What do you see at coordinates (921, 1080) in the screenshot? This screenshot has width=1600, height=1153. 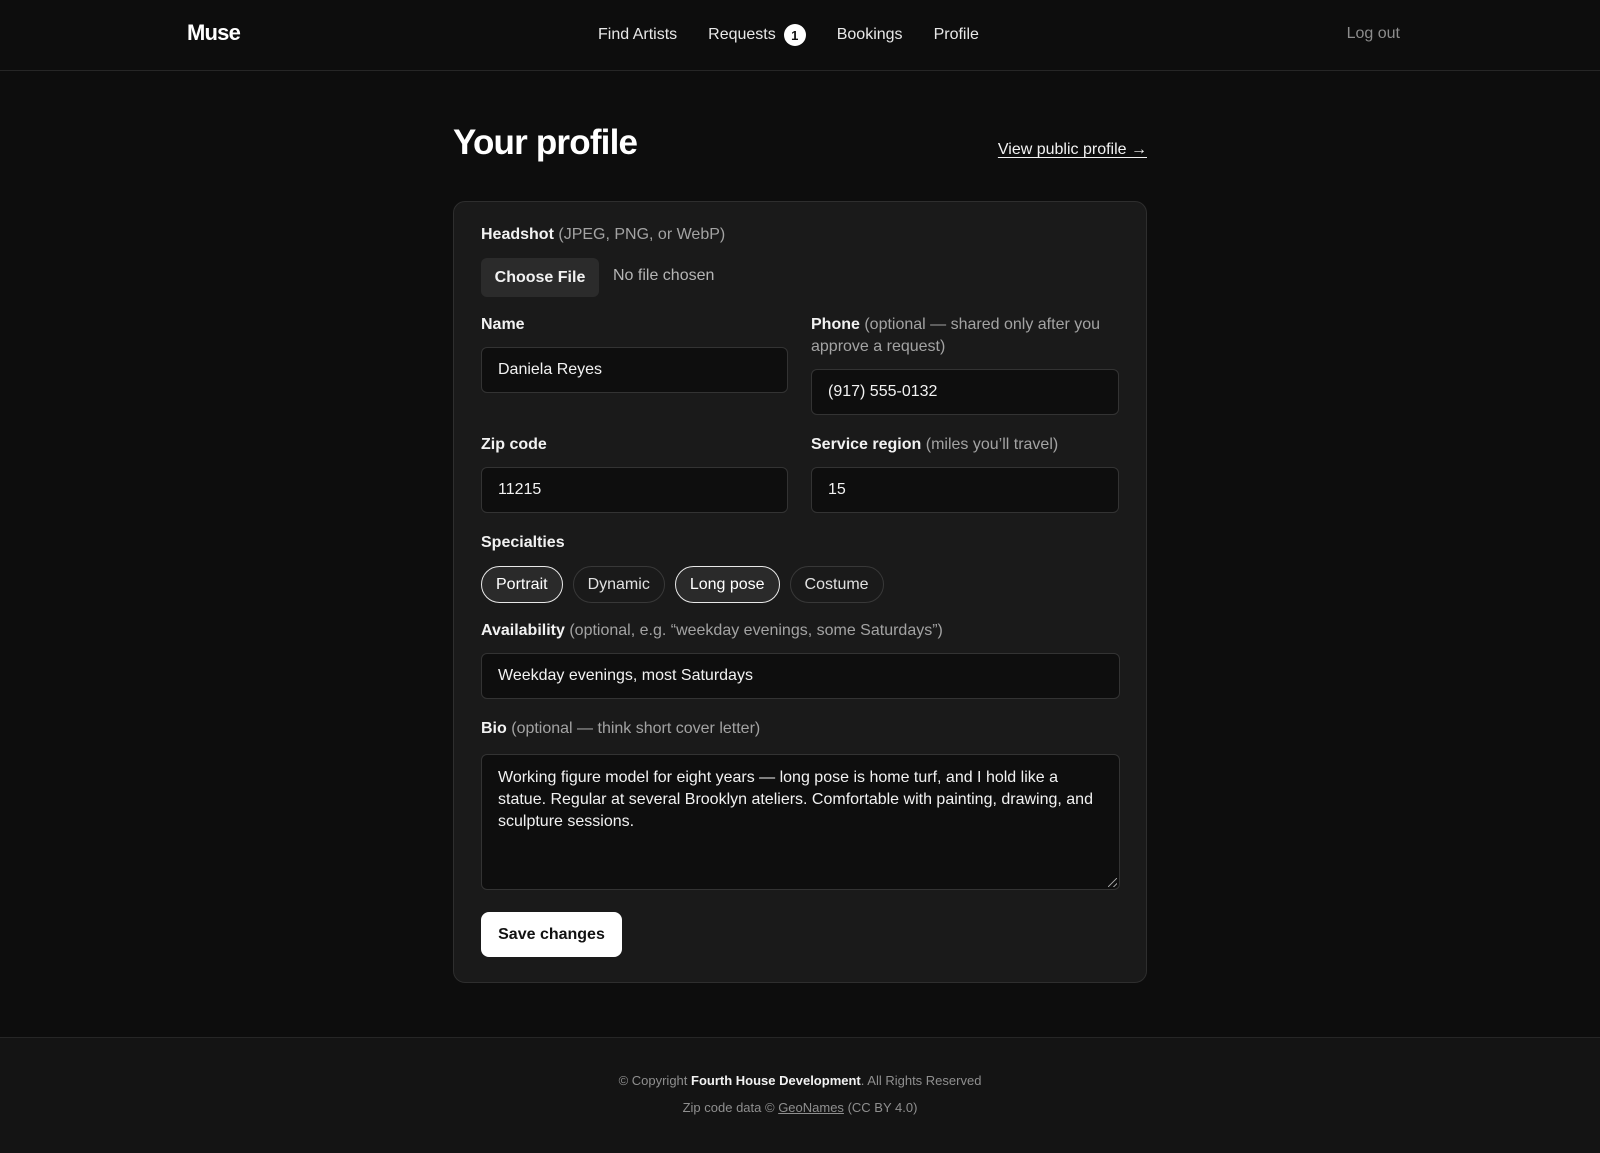 I see `rights-text: . All Rights Reserved` at bounding box center [921, 1080].